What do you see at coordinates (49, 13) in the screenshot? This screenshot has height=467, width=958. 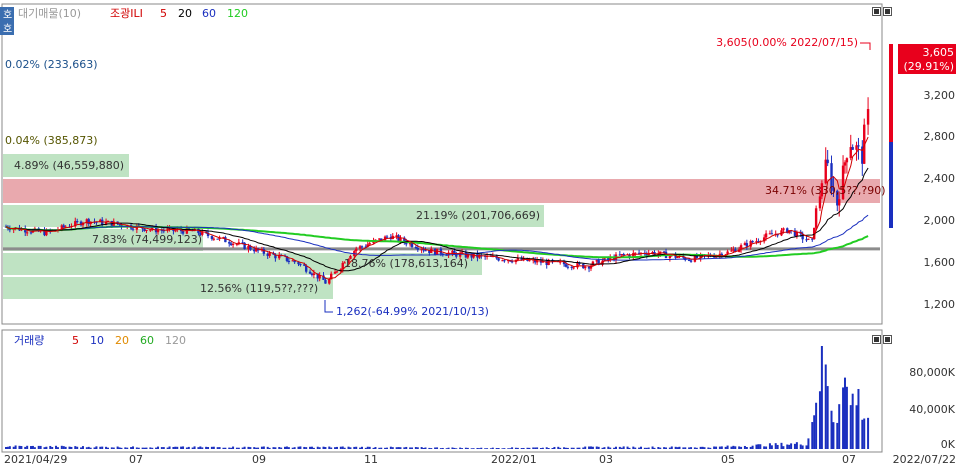 I see `legend-item: 대기매물(10)` at bounding box center [49, 13].